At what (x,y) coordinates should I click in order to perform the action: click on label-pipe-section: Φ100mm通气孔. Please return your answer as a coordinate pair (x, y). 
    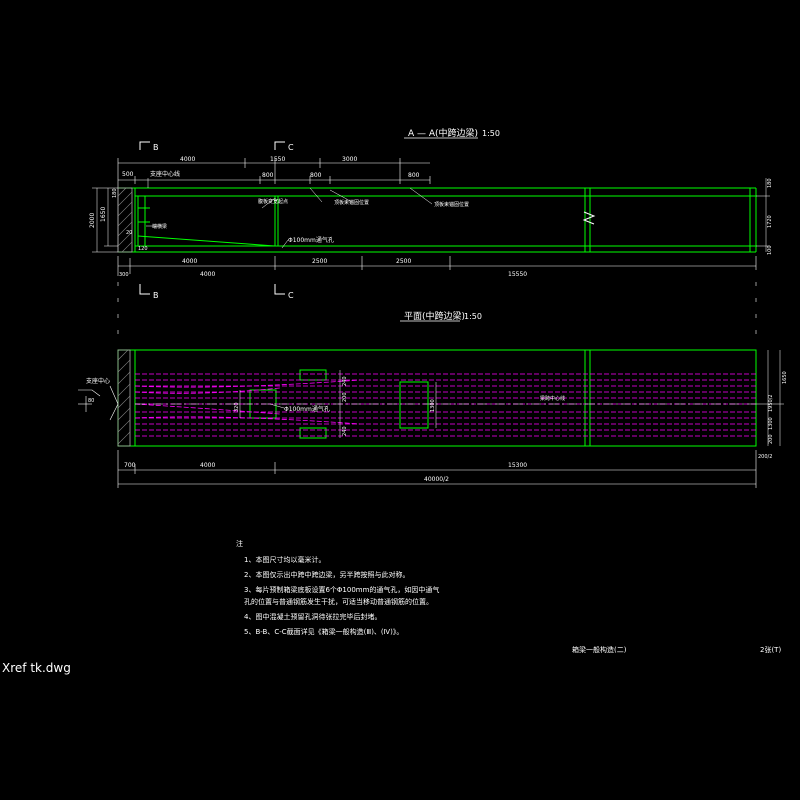
    Looking at the image, I should click on (311, 240).